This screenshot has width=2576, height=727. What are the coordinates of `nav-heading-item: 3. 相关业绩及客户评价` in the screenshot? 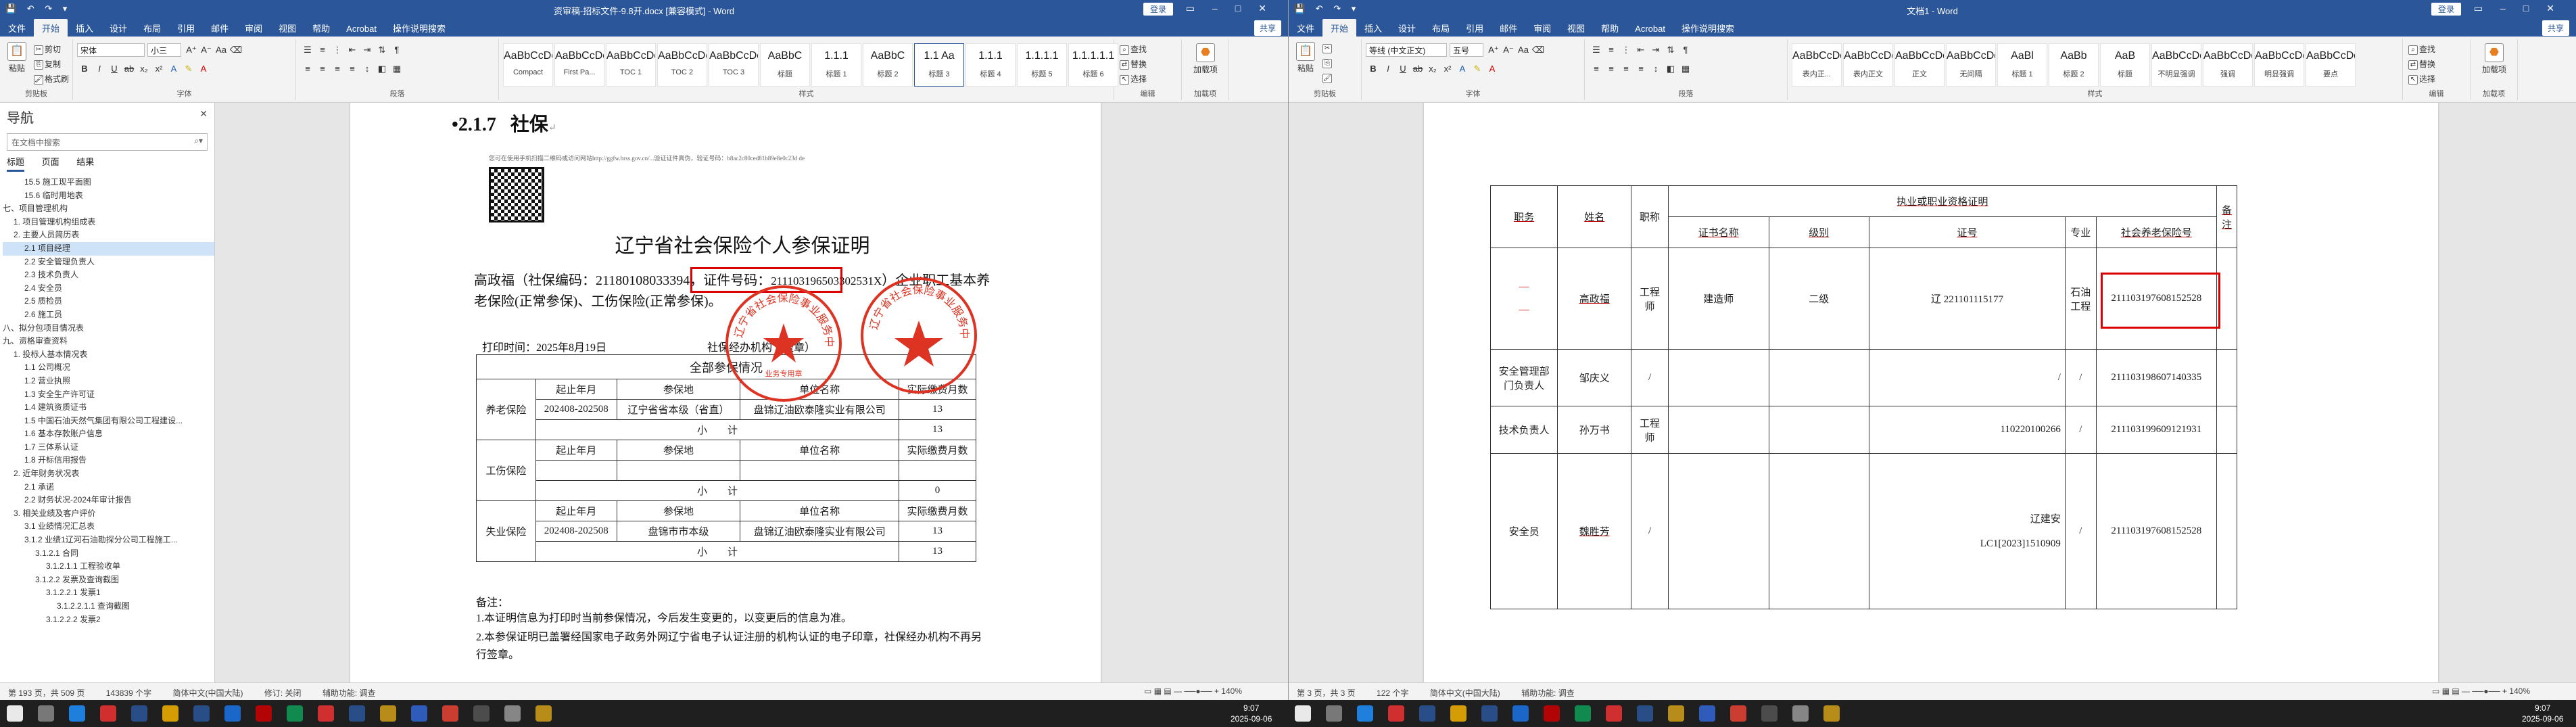 It's located at (108, 514).